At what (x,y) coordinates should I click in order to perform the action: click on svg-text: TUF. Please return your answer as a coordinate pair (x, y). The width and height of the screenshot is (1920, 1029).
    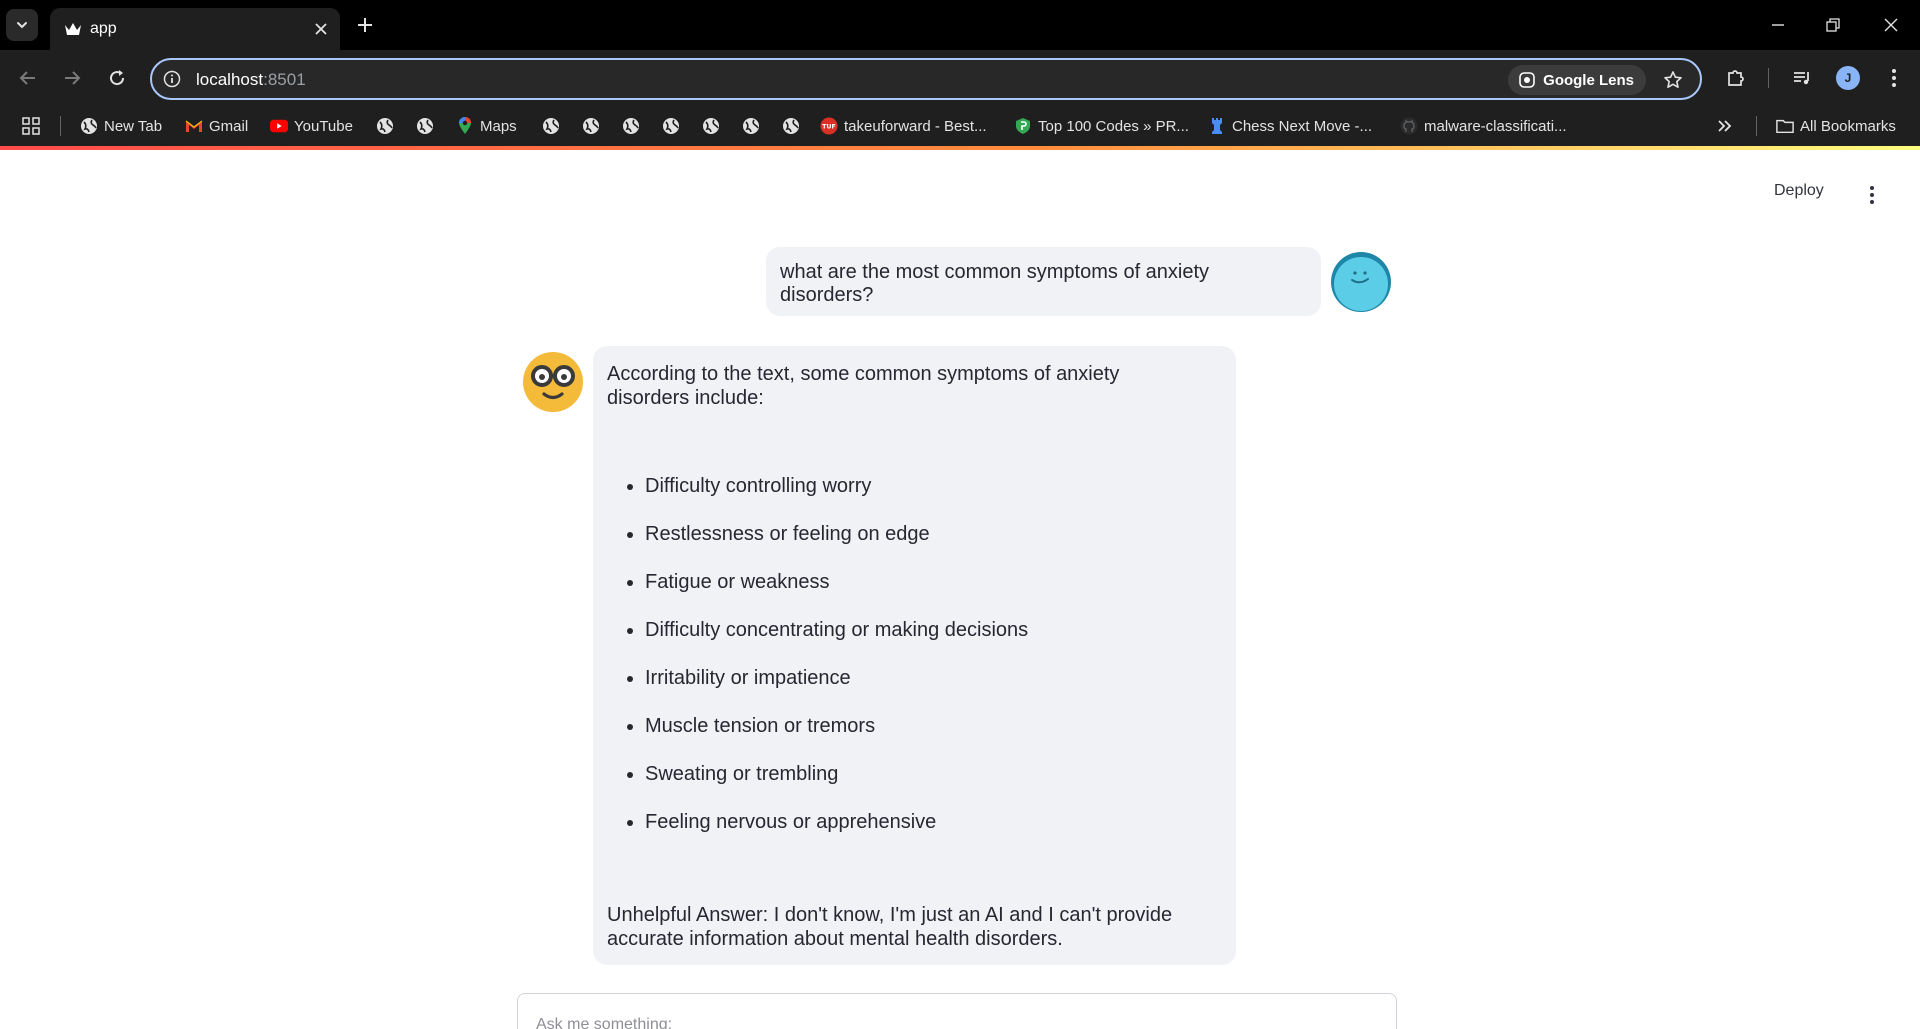
    Looking at the image, I should click on (829, 127).